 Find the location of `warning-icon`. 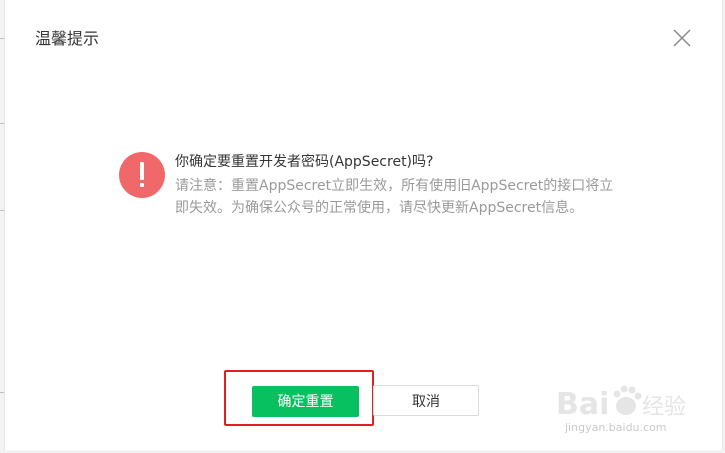

warning-icon is located at coordinates (142, 175).